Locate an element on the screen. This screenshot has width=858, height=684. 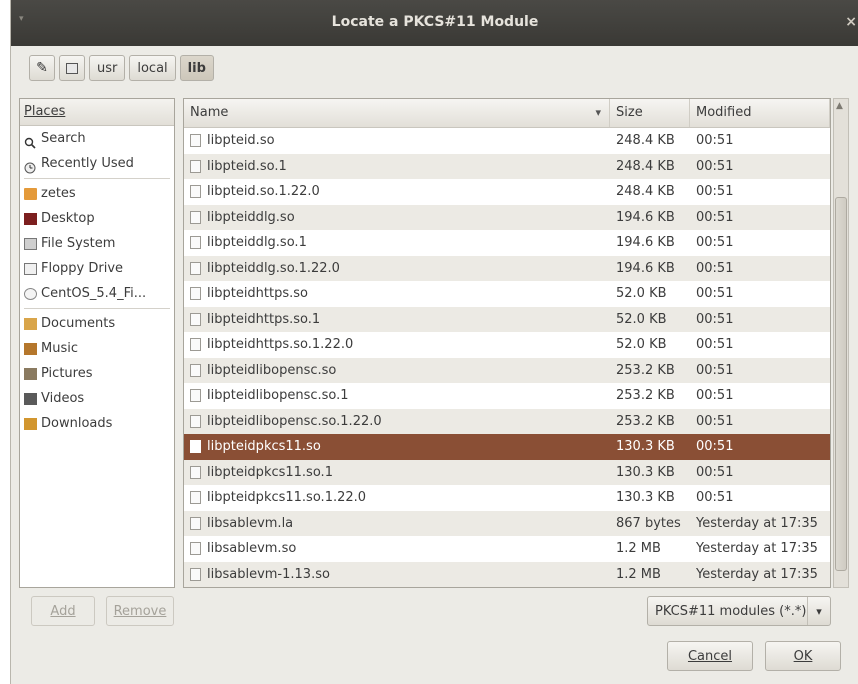
documents-folder-icon is located at coordinates (30, 323).